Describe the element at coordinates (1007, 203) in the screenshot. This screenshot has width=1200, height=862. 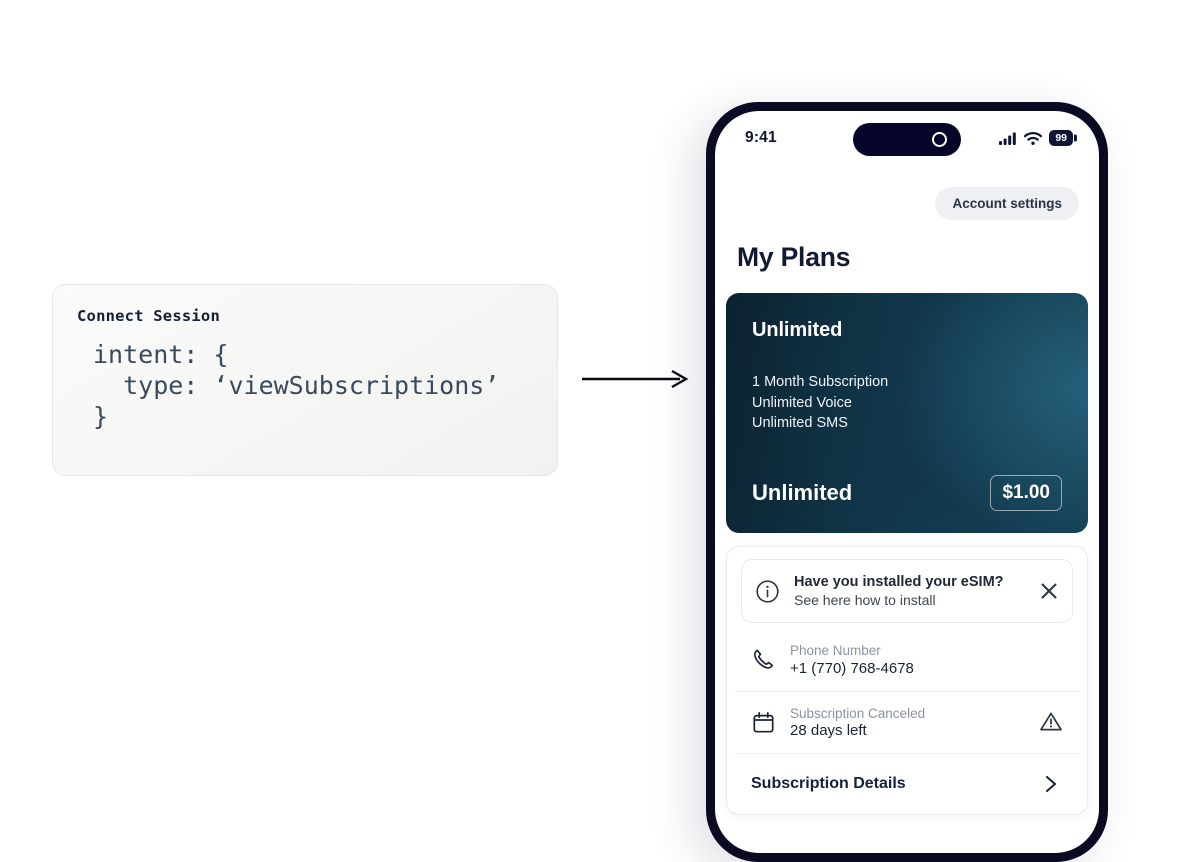
I see `account-settings-button: Account settings` at that location.